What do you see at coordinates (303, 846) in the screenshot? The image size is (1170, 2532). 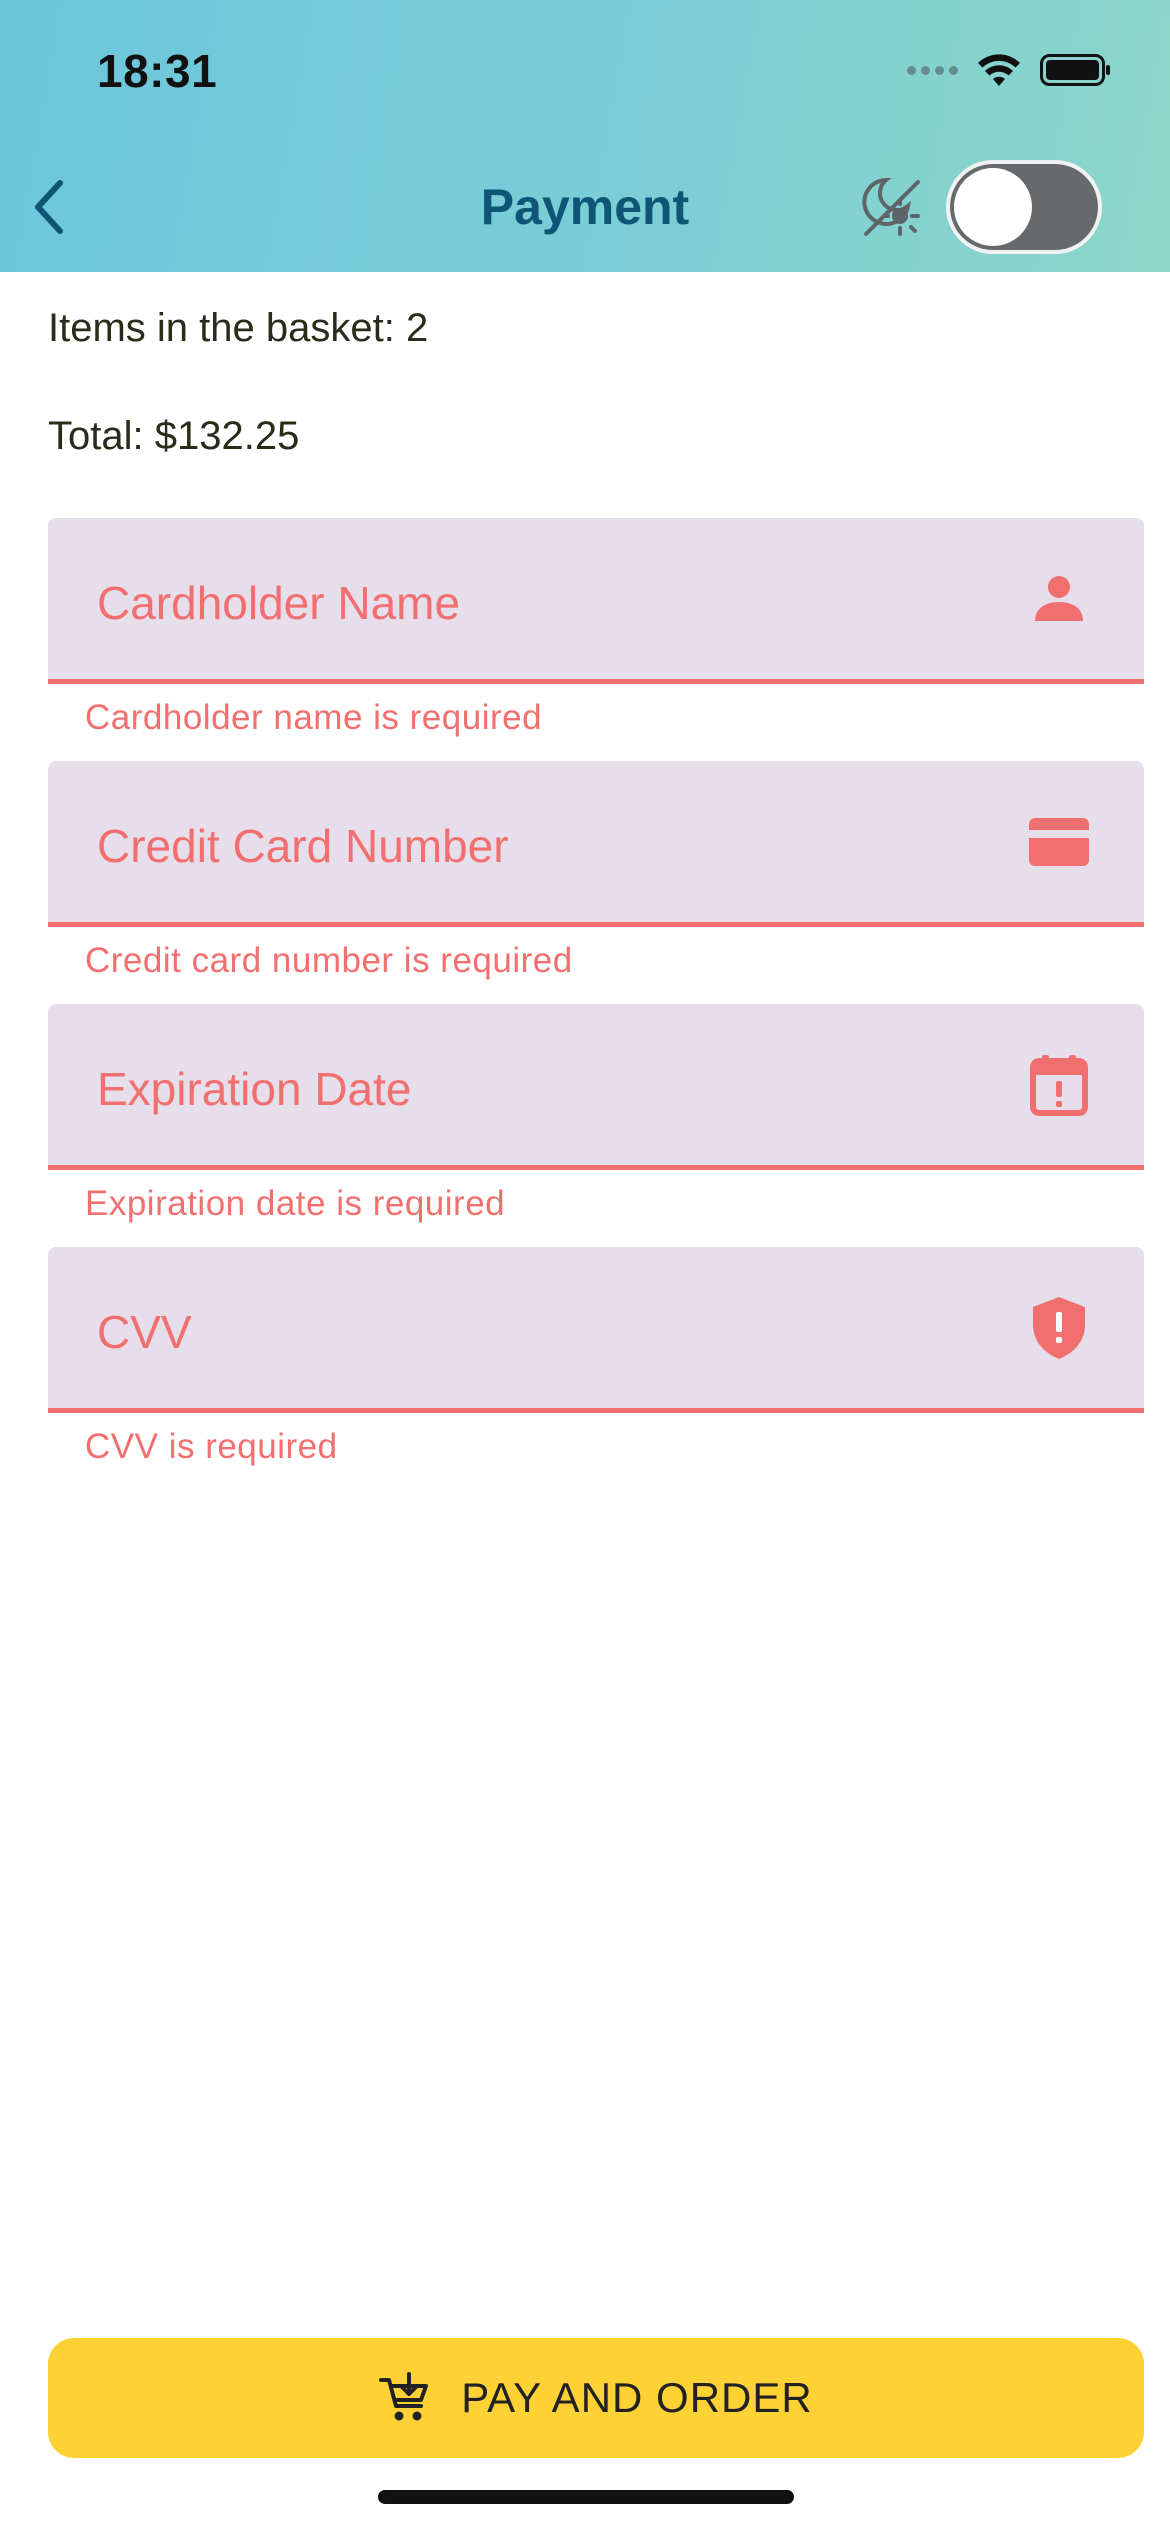 I see `credit-card-number-label: Credit Card Number` at bounding box center [303, 846].